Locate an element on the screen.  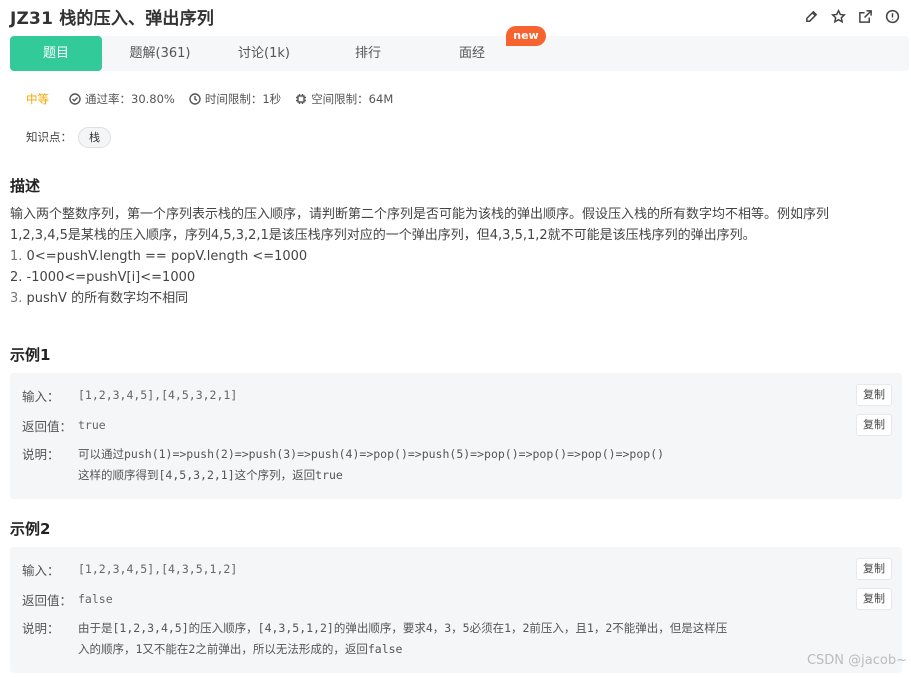
pass-rate-text: 通过率：30.80% is located at coordinates (130, 99).